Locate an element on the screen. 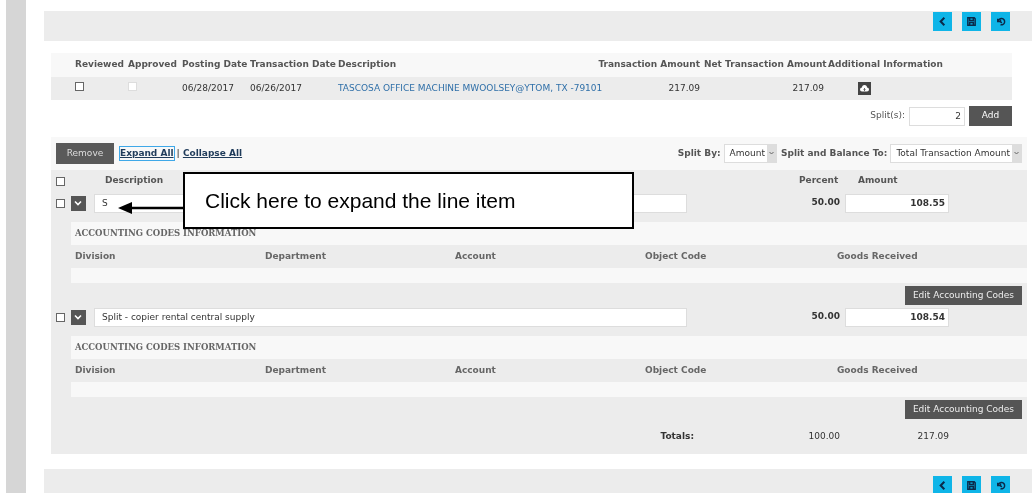 The height and width of the screenshot is (493, 1032). column-header: Net Transaction Amount is located at coordinates (766, 65).